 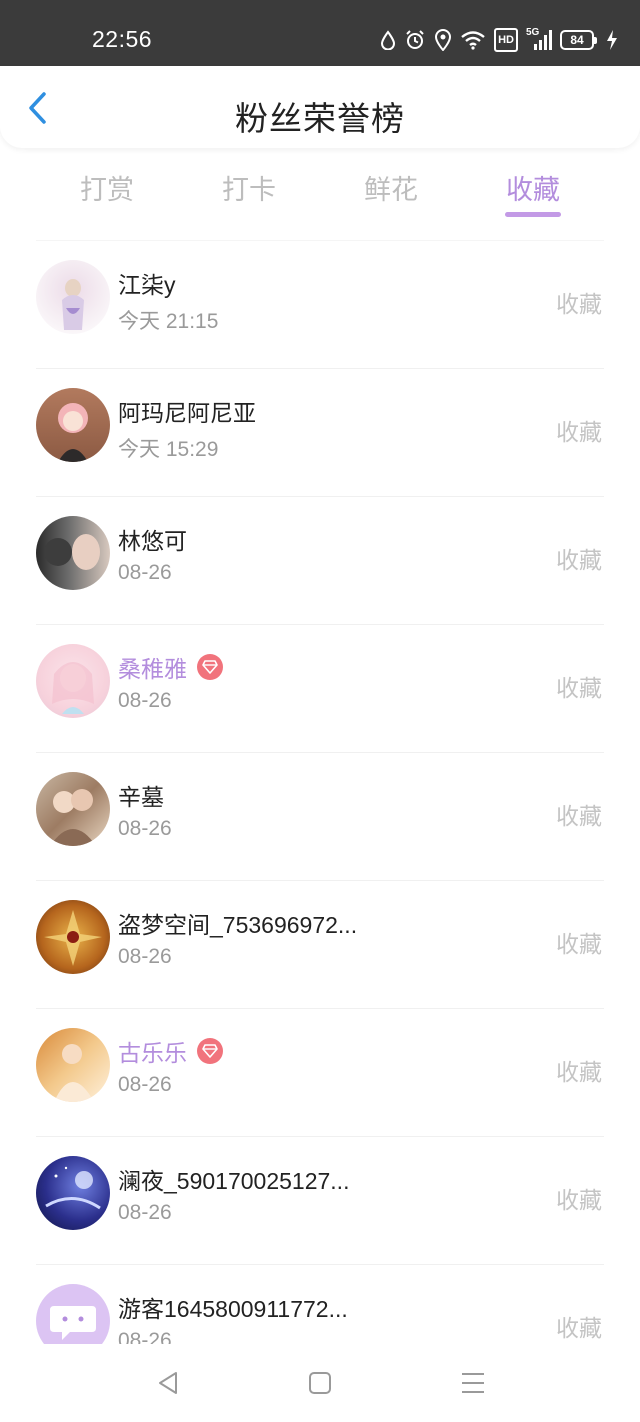 I want to click on list-item: 桑稚雅 08-26 收藏, so click(x=320, y=688).